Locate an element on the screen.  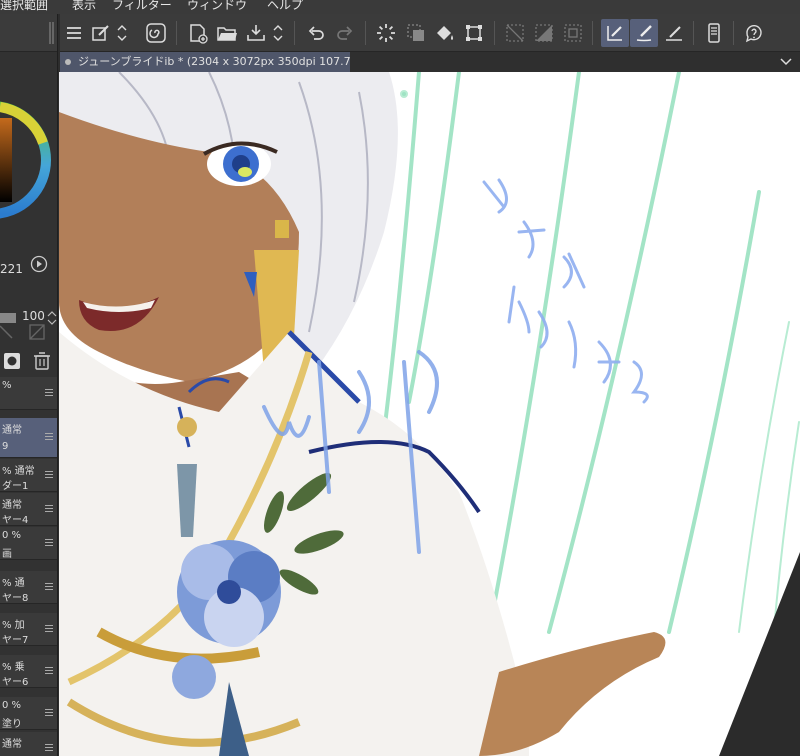
spiral-button is located at coordinates (156, 33).